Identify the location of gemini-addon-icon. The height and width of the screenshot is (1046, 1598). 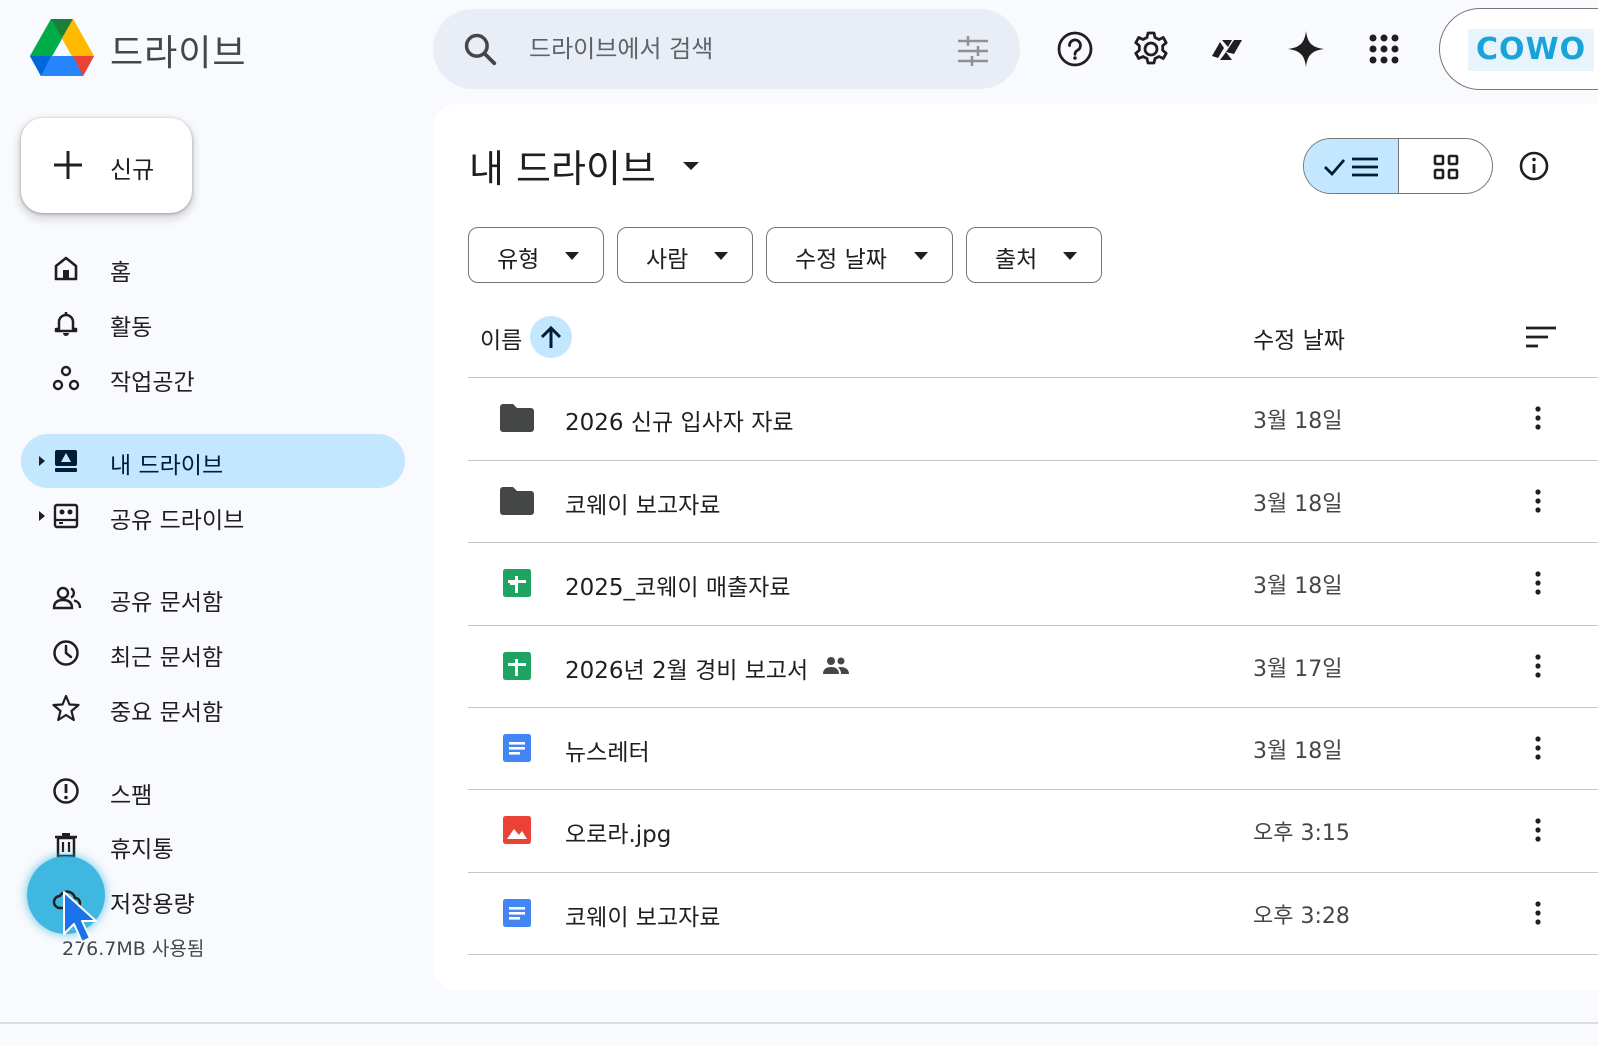
(1227, 49).